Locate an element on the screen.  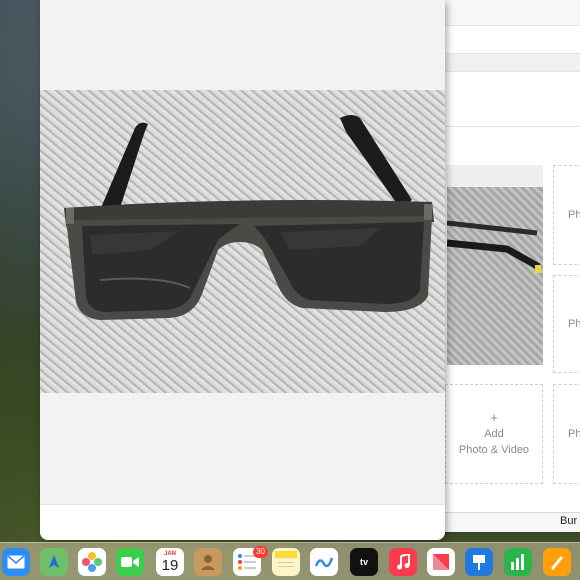
add-photo-video-slot: + Add Photo & Video is located at coordinates (494, 434).